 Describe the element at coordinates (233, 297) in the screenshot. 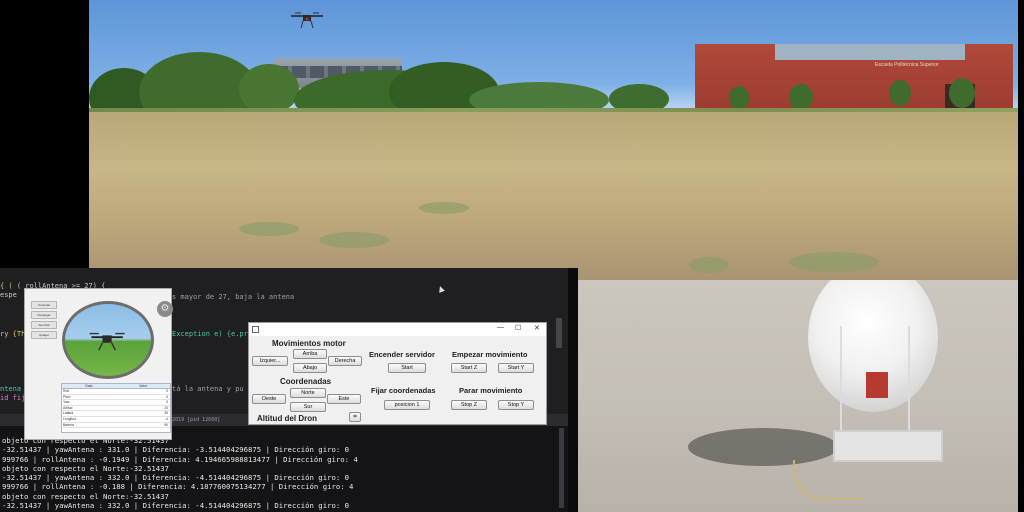

I see `code-comment: s mayor de 27, baja la antena` at that location.